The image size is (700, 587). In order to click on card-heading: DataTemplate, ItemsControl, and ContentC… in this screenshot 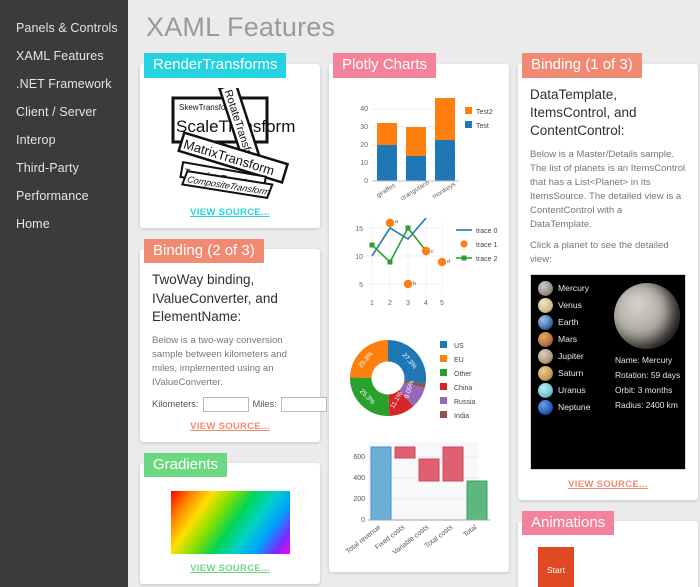, I will do `click(583, 112)`.